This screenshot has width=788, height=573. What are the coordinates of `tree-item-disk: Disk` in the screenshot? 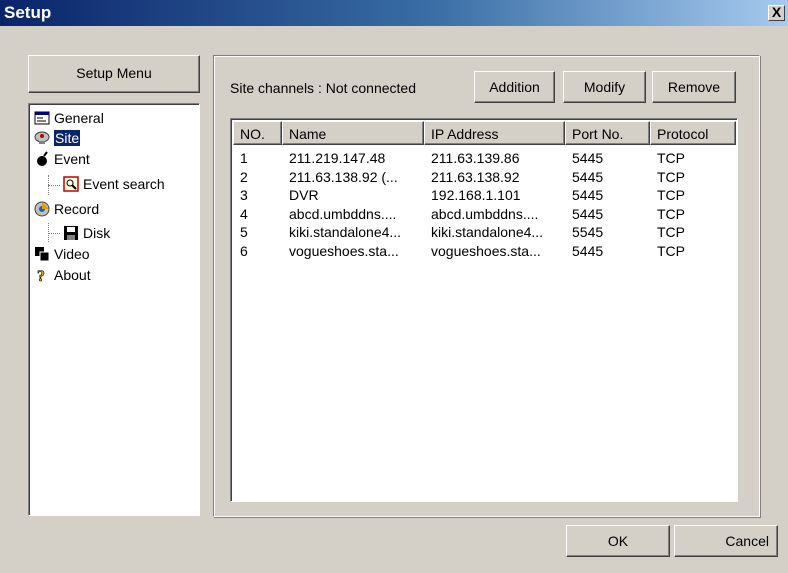 It's located at (86, 233).